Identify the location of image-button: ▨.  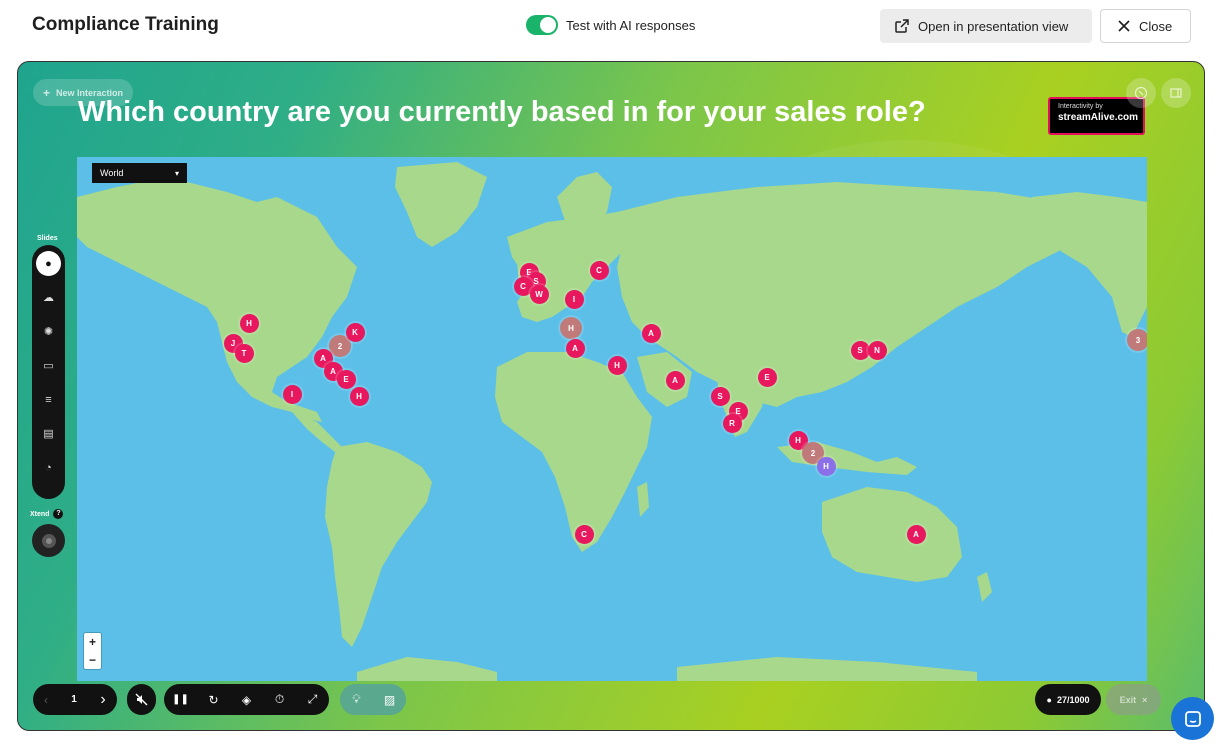
(389, 699).